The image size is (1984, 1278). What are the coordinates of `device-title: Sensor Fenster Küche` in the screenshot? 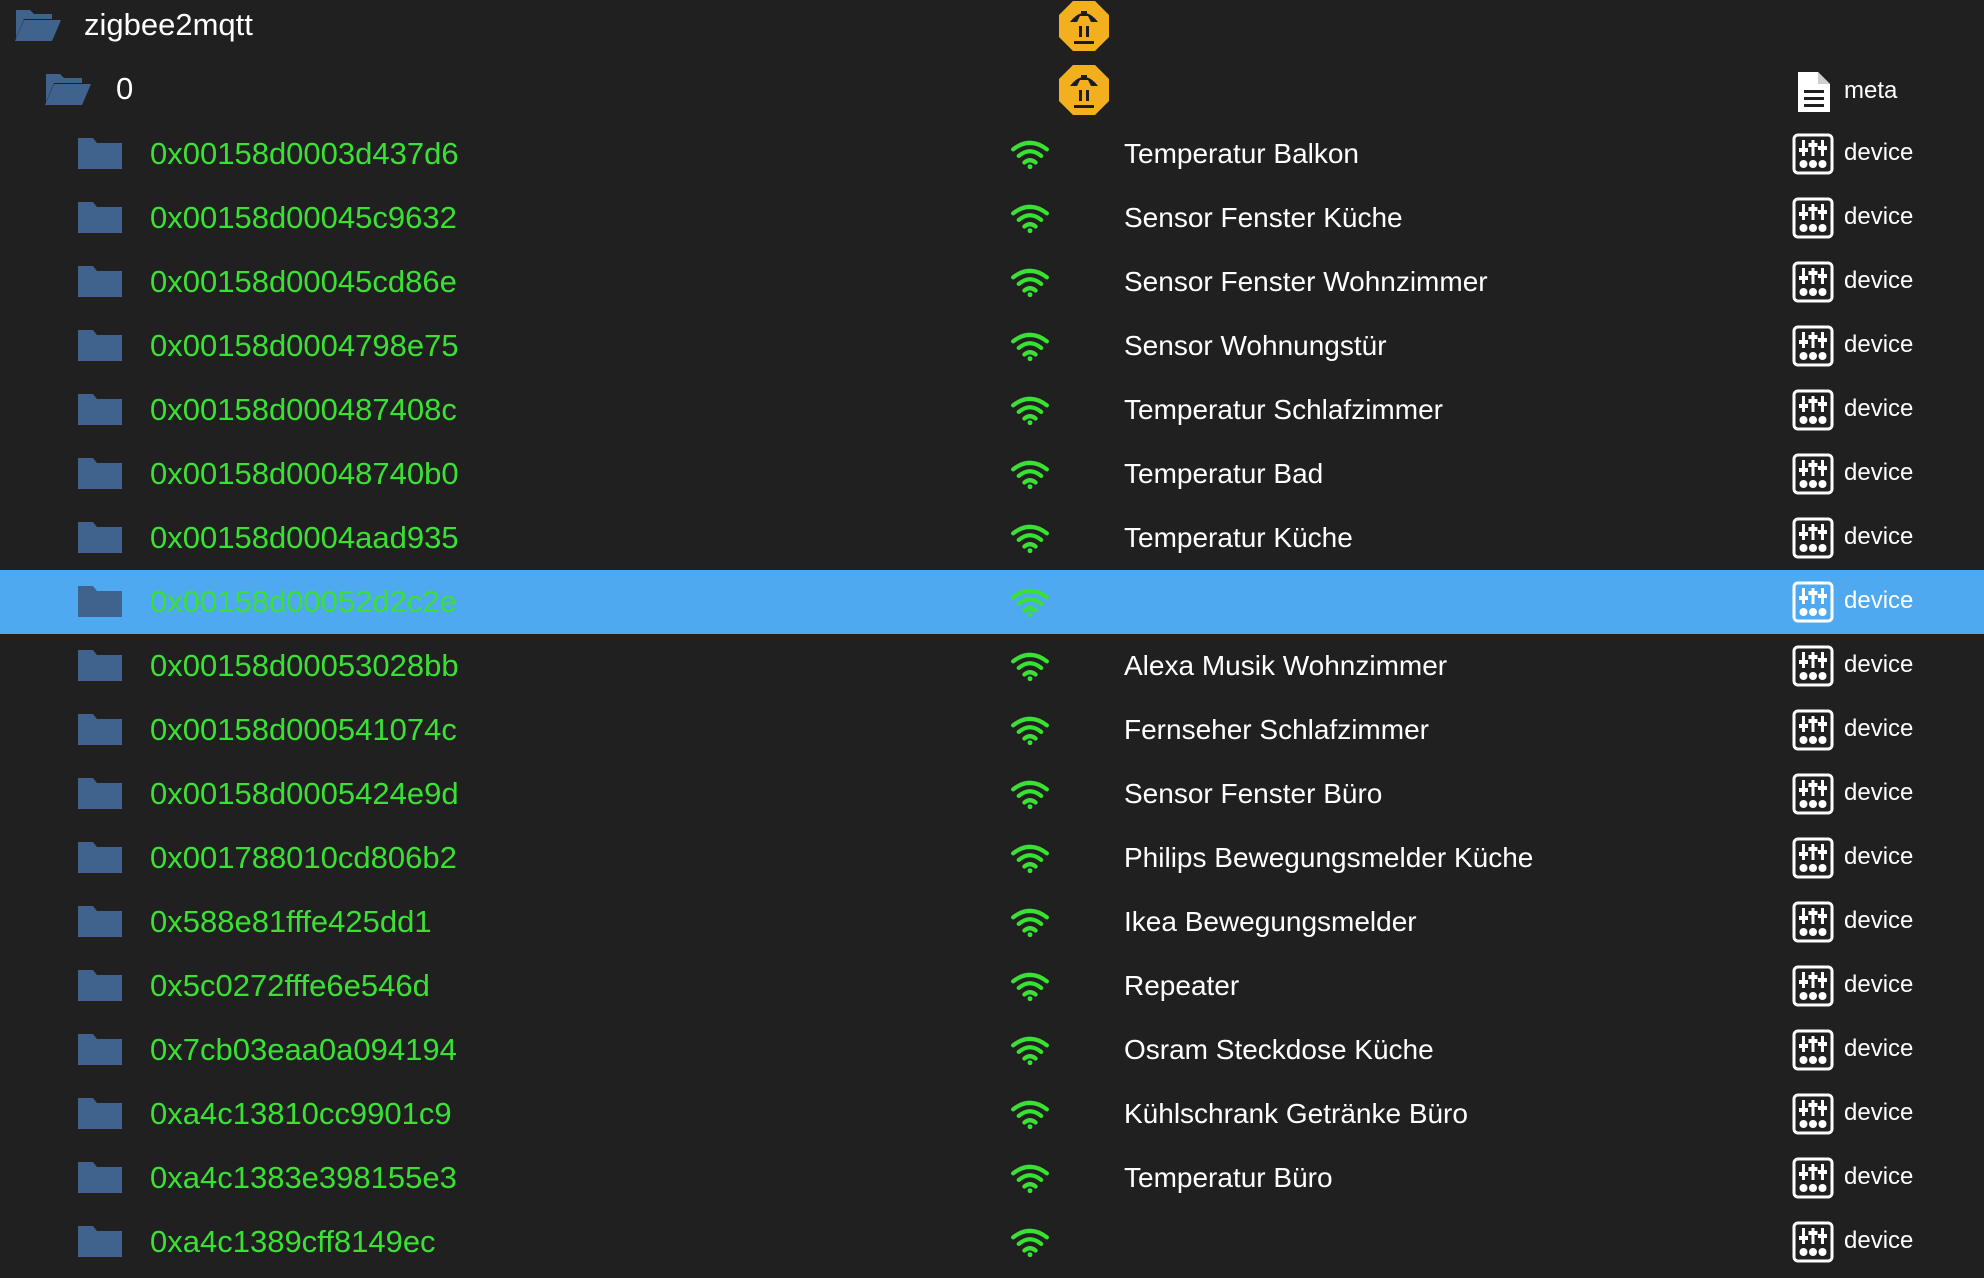 It's located at (1263, 218).